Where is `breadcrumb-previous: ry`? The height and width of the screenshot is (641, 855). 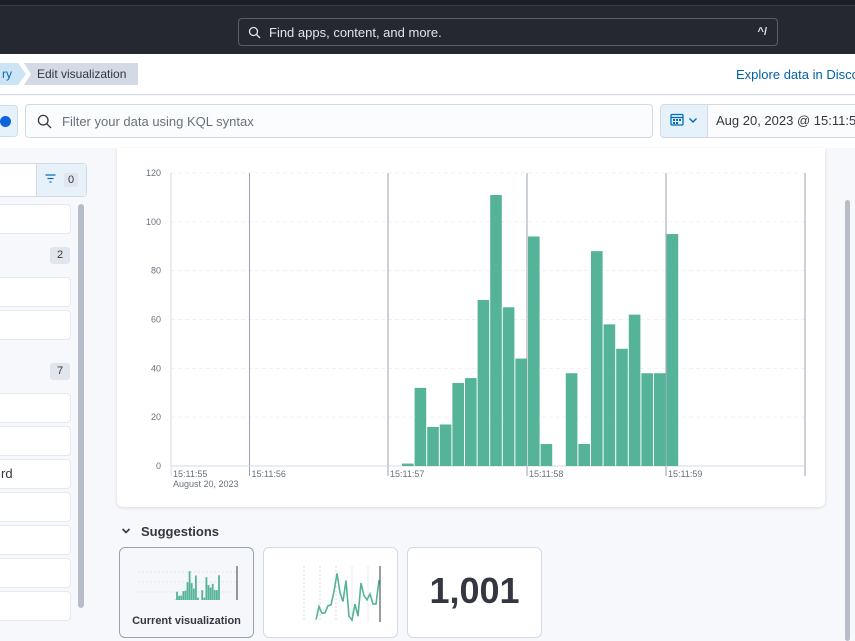 breadcrumb-previous: ry is located at coordinates (13, 74).